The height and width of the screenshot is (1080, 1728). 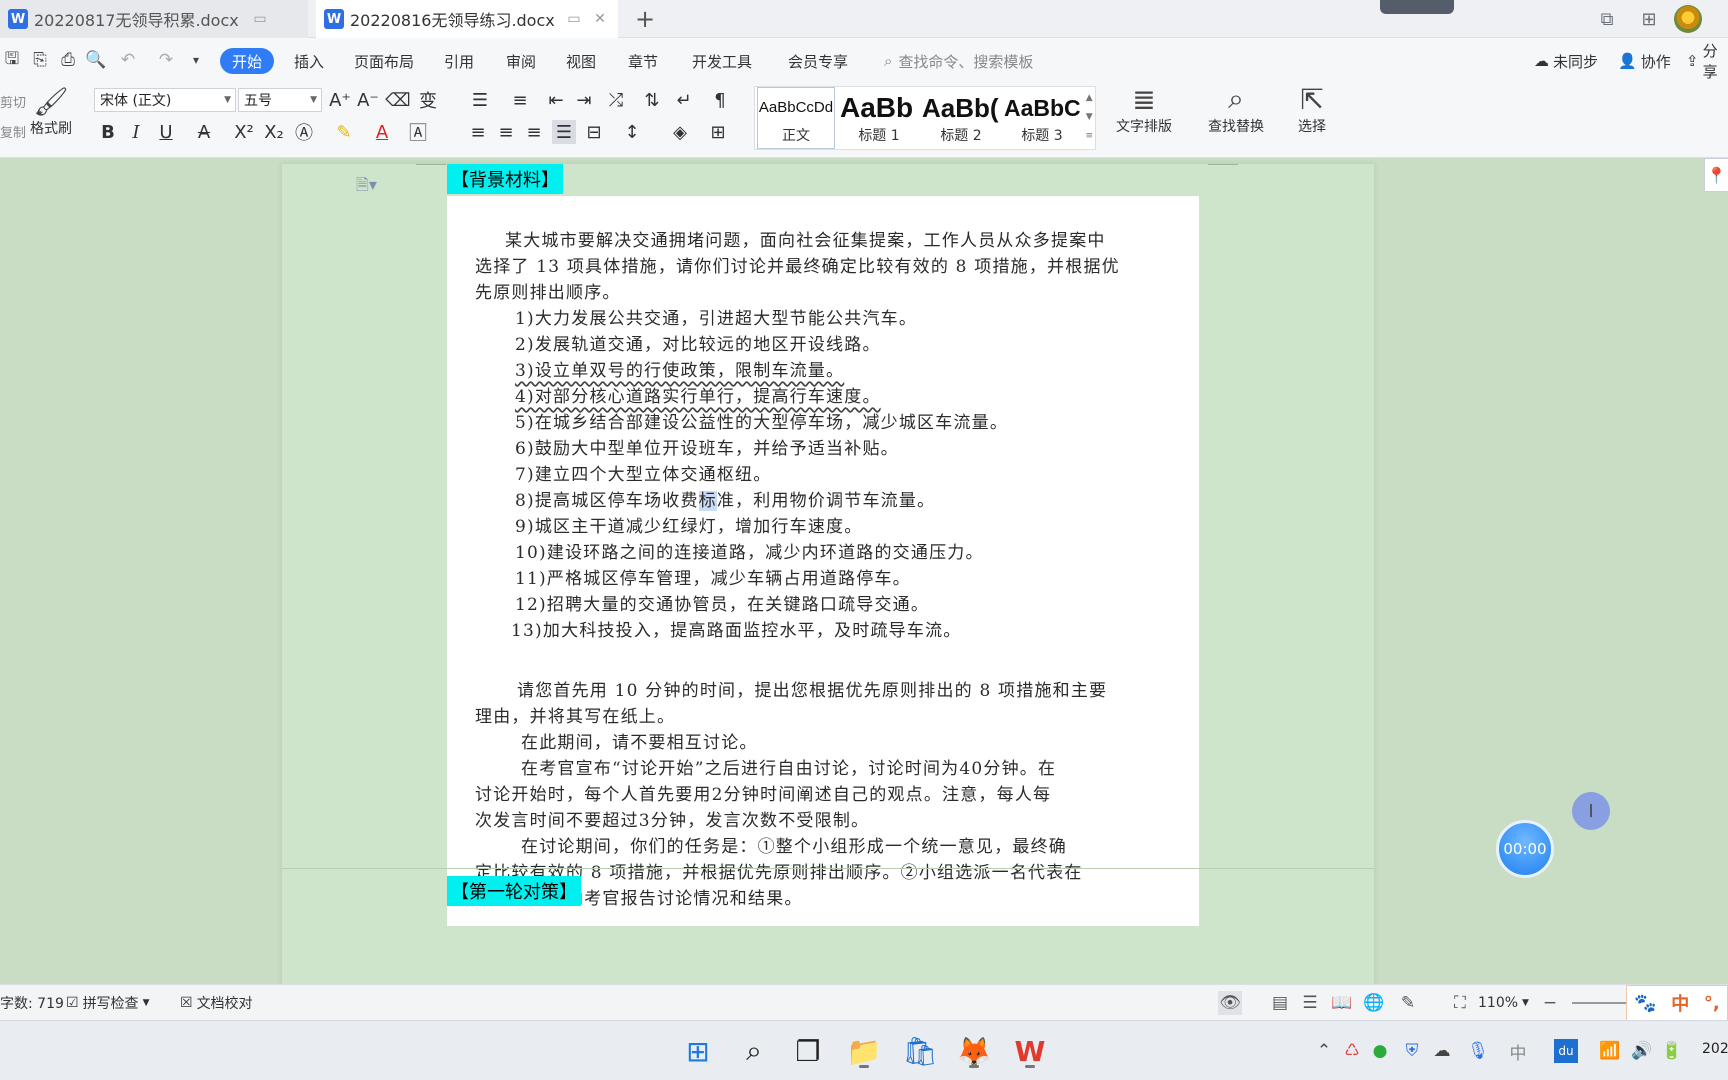 What do you see at coordinates (68, 60) in the screenshot?
I see `print-icon: ⎙` at bounding box center [68, 60].